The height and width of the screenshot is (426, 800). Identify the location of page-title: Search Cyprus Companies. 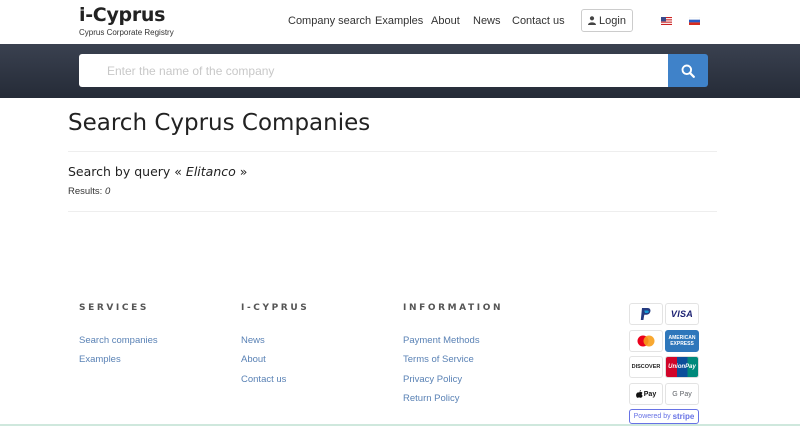
(219, 123).